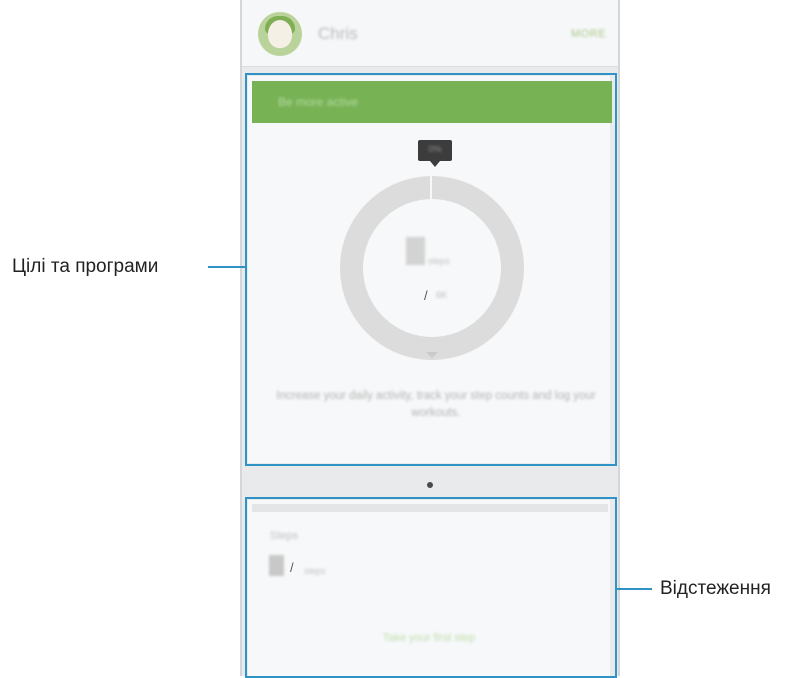 Image resolution: width=805 pixels, height=678 pixels. I want to click on goals-callout-label: Цілі та програми, so click(85, 266).